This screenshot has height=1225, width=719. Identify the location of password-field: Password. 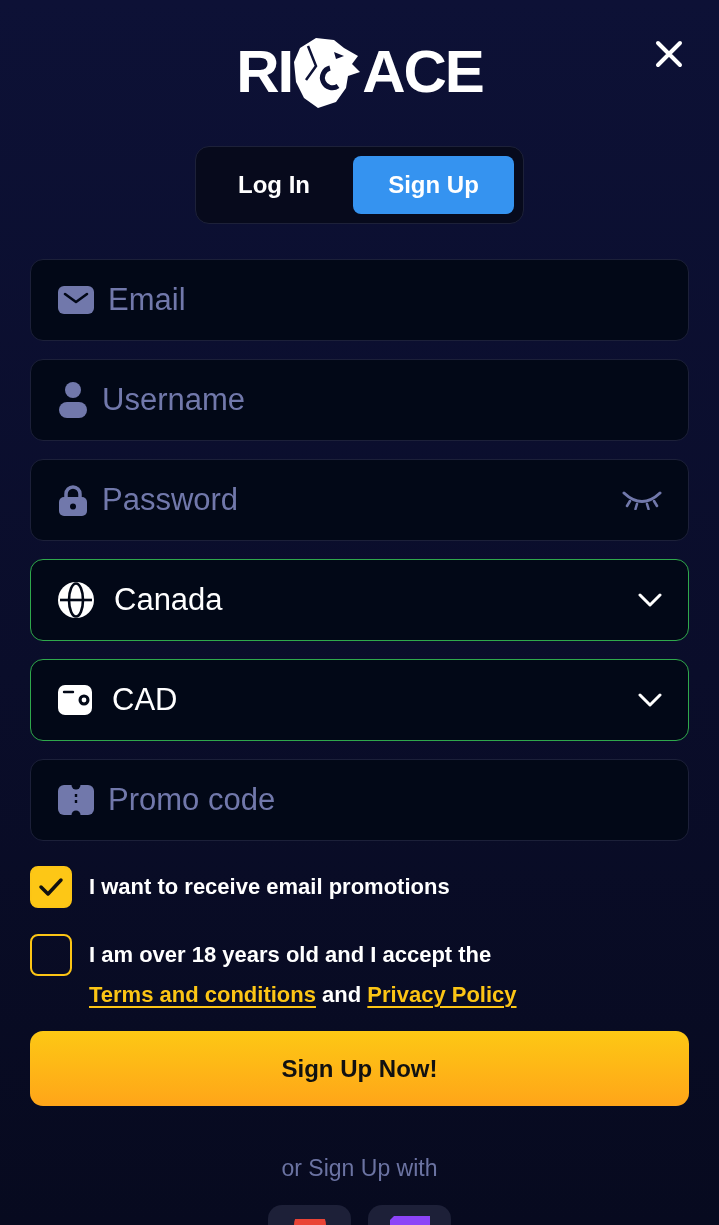
(359, 500).